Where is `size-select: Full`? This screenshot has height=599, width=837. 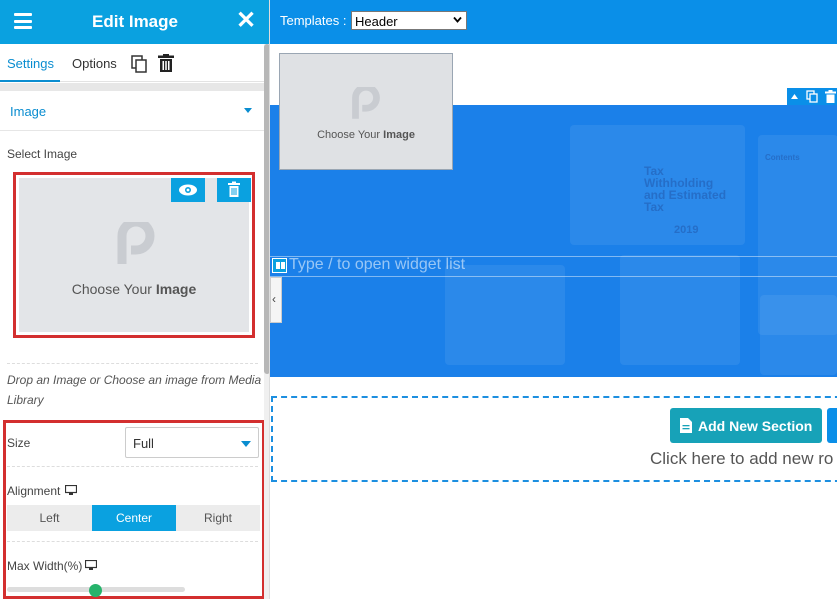
size-select: Full is located at coordinates (192, 442).